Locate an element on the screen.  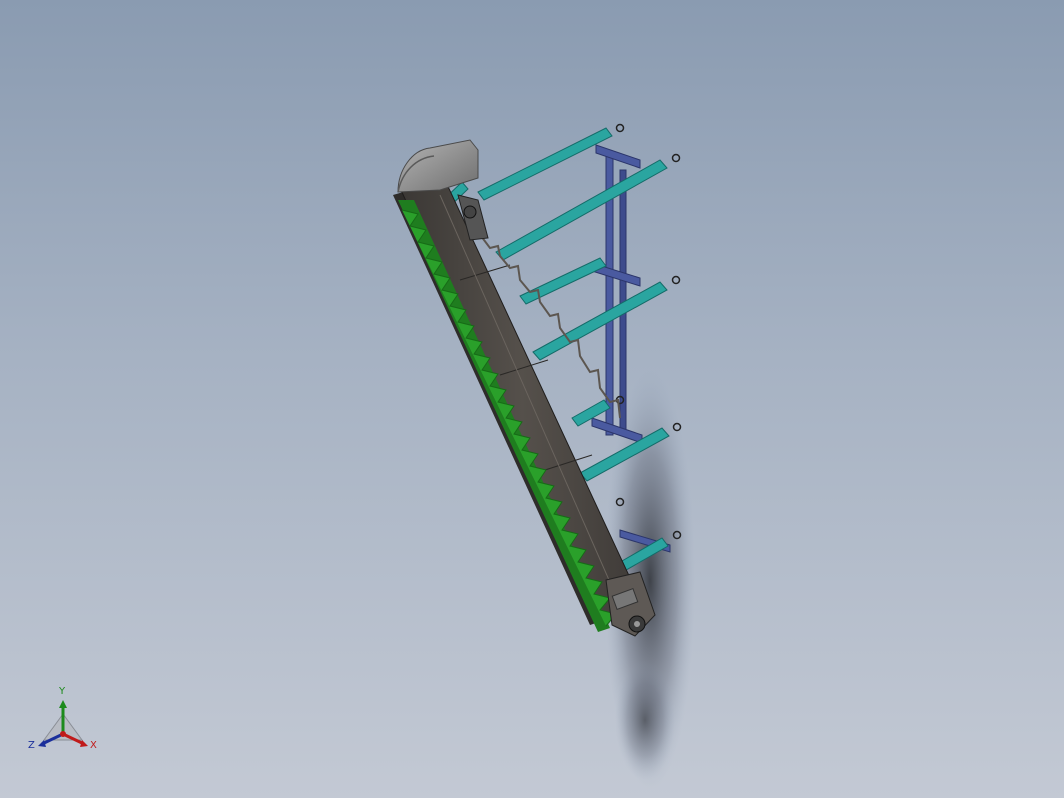
triad-origin is located at coordinates (63, 734).